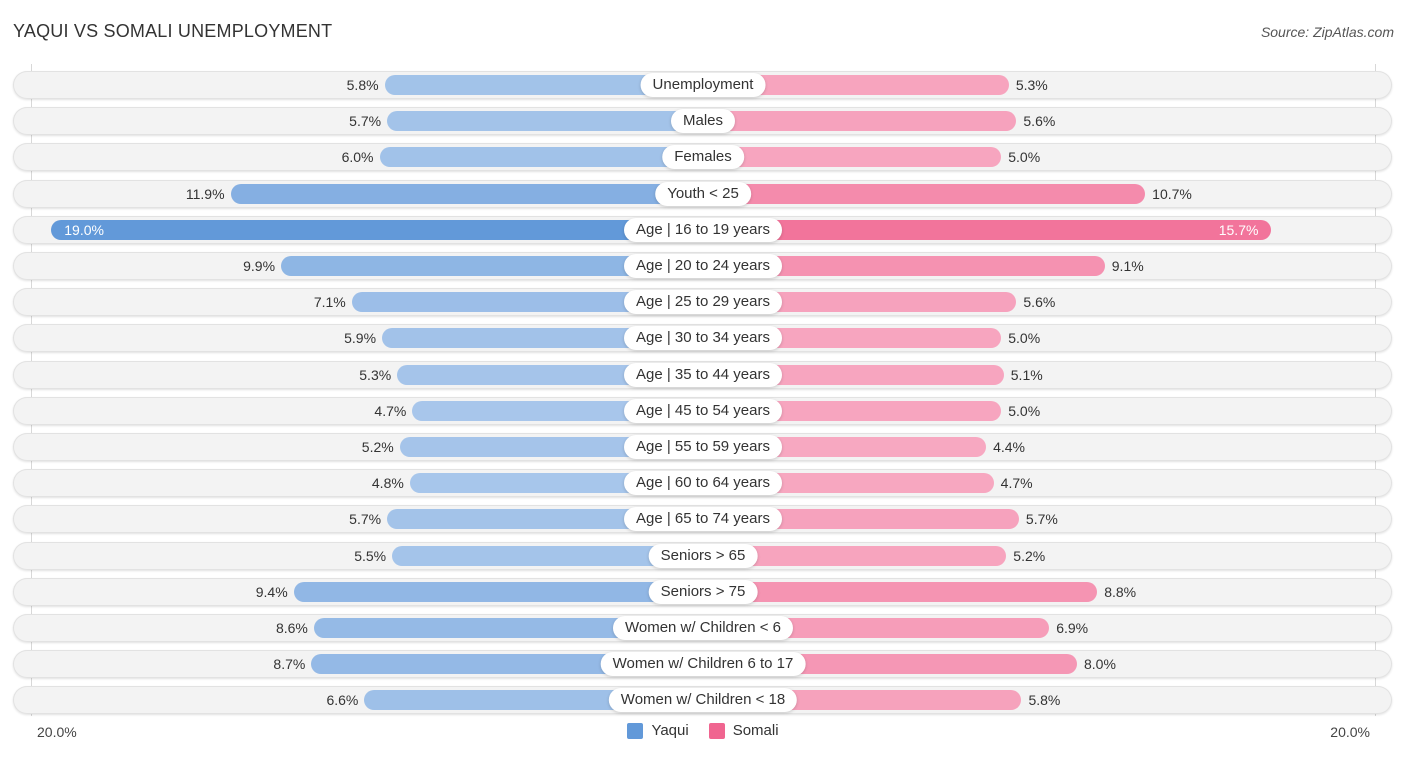 The height and width of the screenshot is (757, 1406). I want to click on value-label-somali: 8.8%, so click(1120, 591).